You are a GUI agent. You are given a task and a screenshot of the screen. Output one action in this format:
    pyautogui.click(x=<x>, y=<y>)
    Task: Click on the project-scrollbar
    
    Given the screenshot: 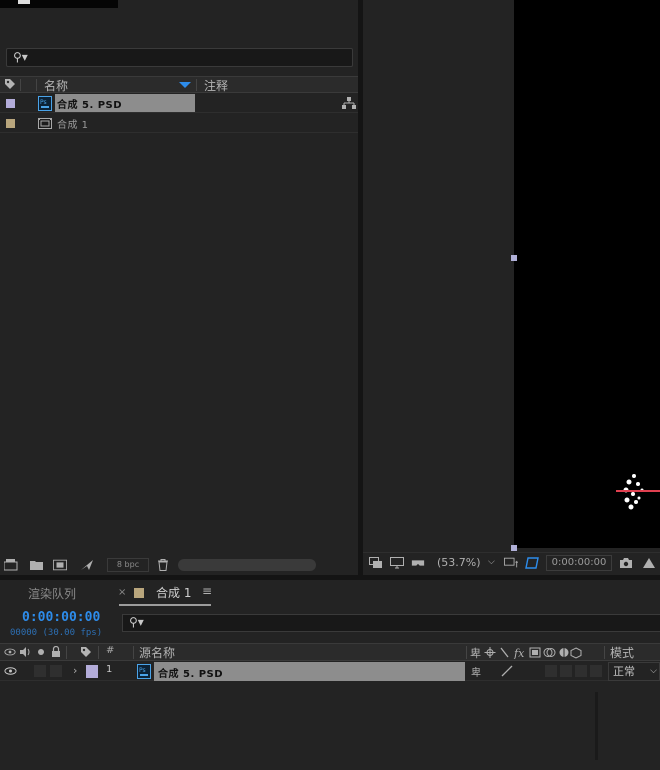 What is the action you would take?
    pyautogui.click(x=247, y=565)
    